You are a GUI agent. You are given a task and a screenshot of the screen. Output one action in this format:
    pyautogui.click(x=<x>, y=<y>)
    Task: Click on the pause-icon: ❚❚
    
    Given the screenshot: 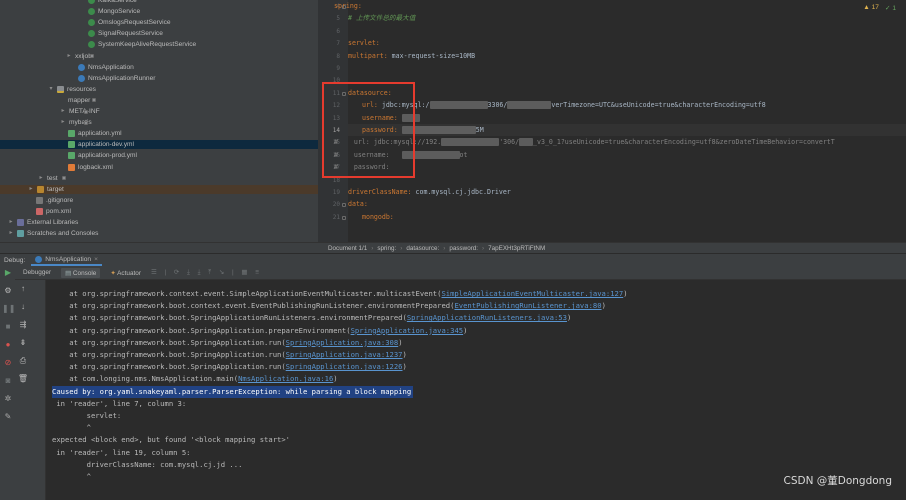 What is the action you would take?
    pyautogui.click(x=8, y=308)
    